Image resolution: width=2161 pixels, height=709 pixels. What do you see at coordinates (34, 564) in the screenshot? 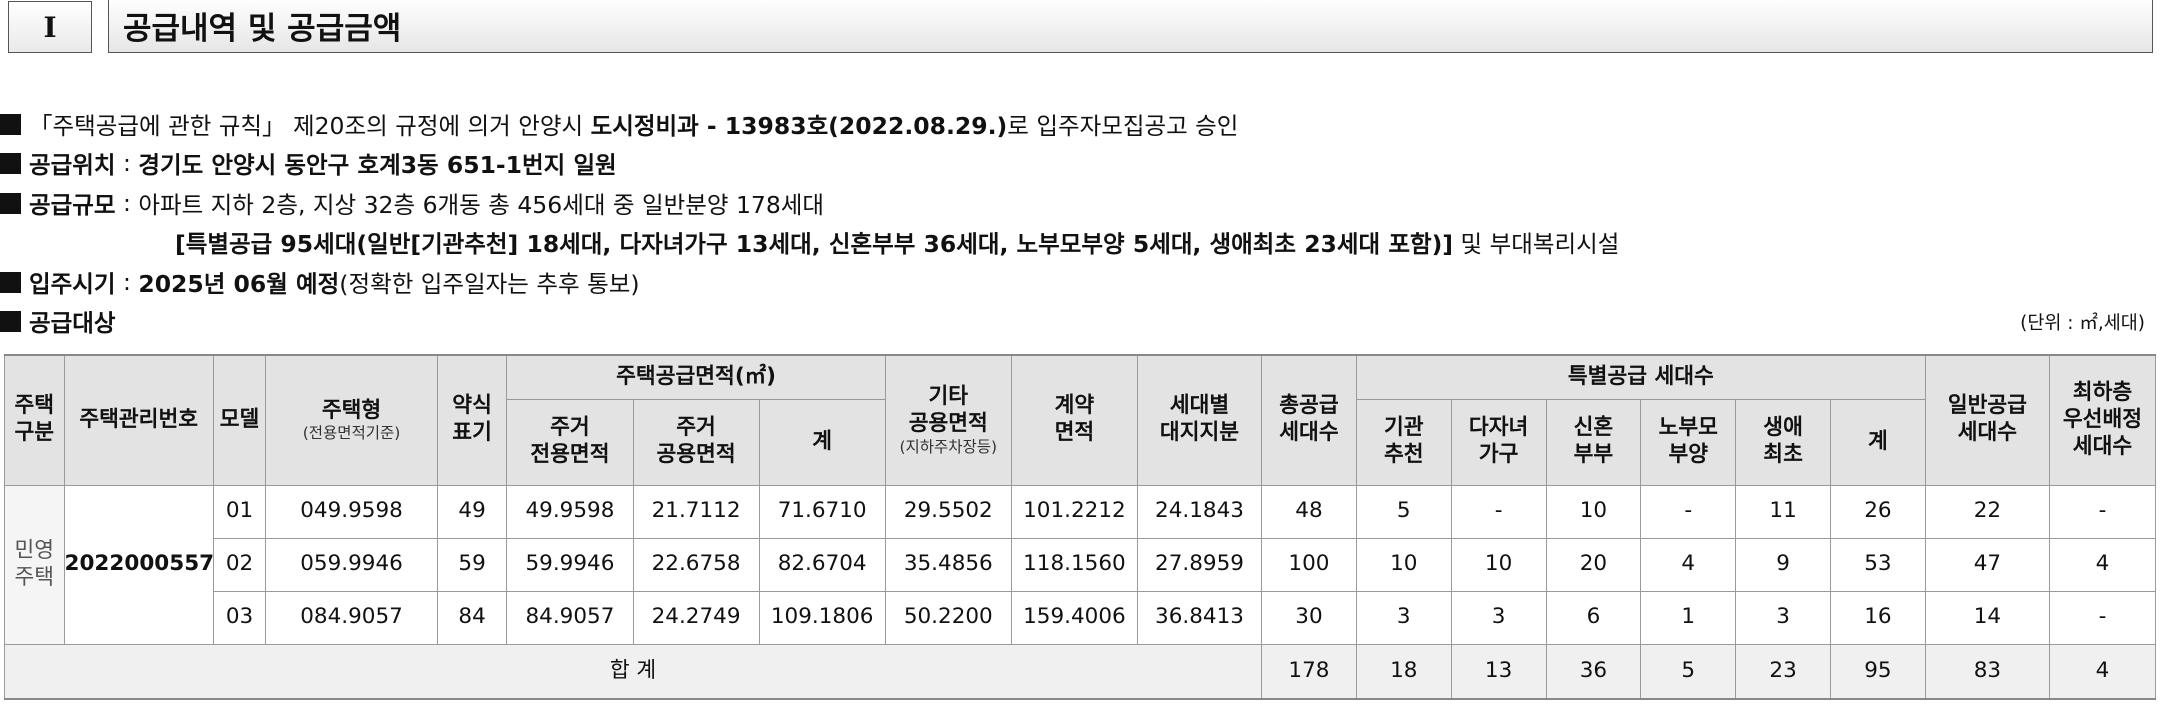
I see `region-cell: 민영 주택` at bounding box center [34, 564].